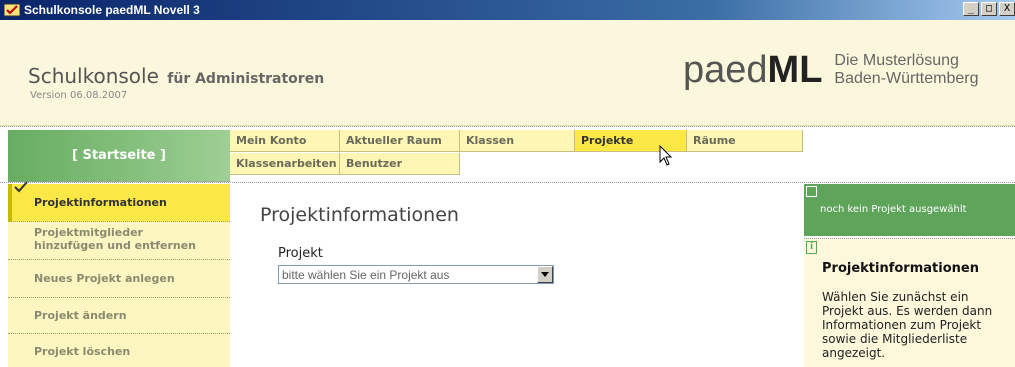 This screenshot has width=1015, height=367. Describe the element at coordinates (725, 70) in the screenshot. I see `logo-paed: paed` at that location.